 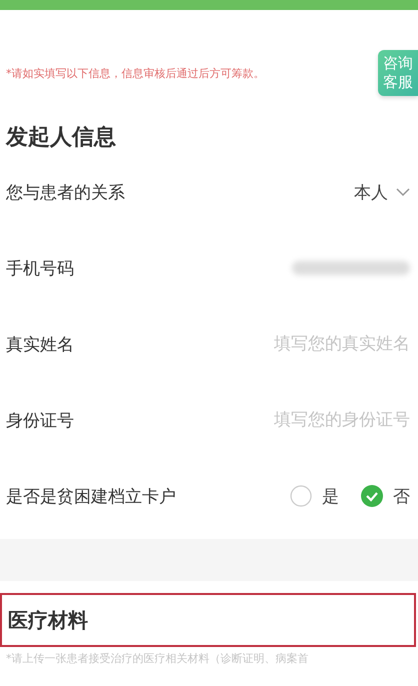 What do you see at coordinates (60, 138) in the screenshot?
I see `section-title: 发起人信息` at bounding box center [60, 138].